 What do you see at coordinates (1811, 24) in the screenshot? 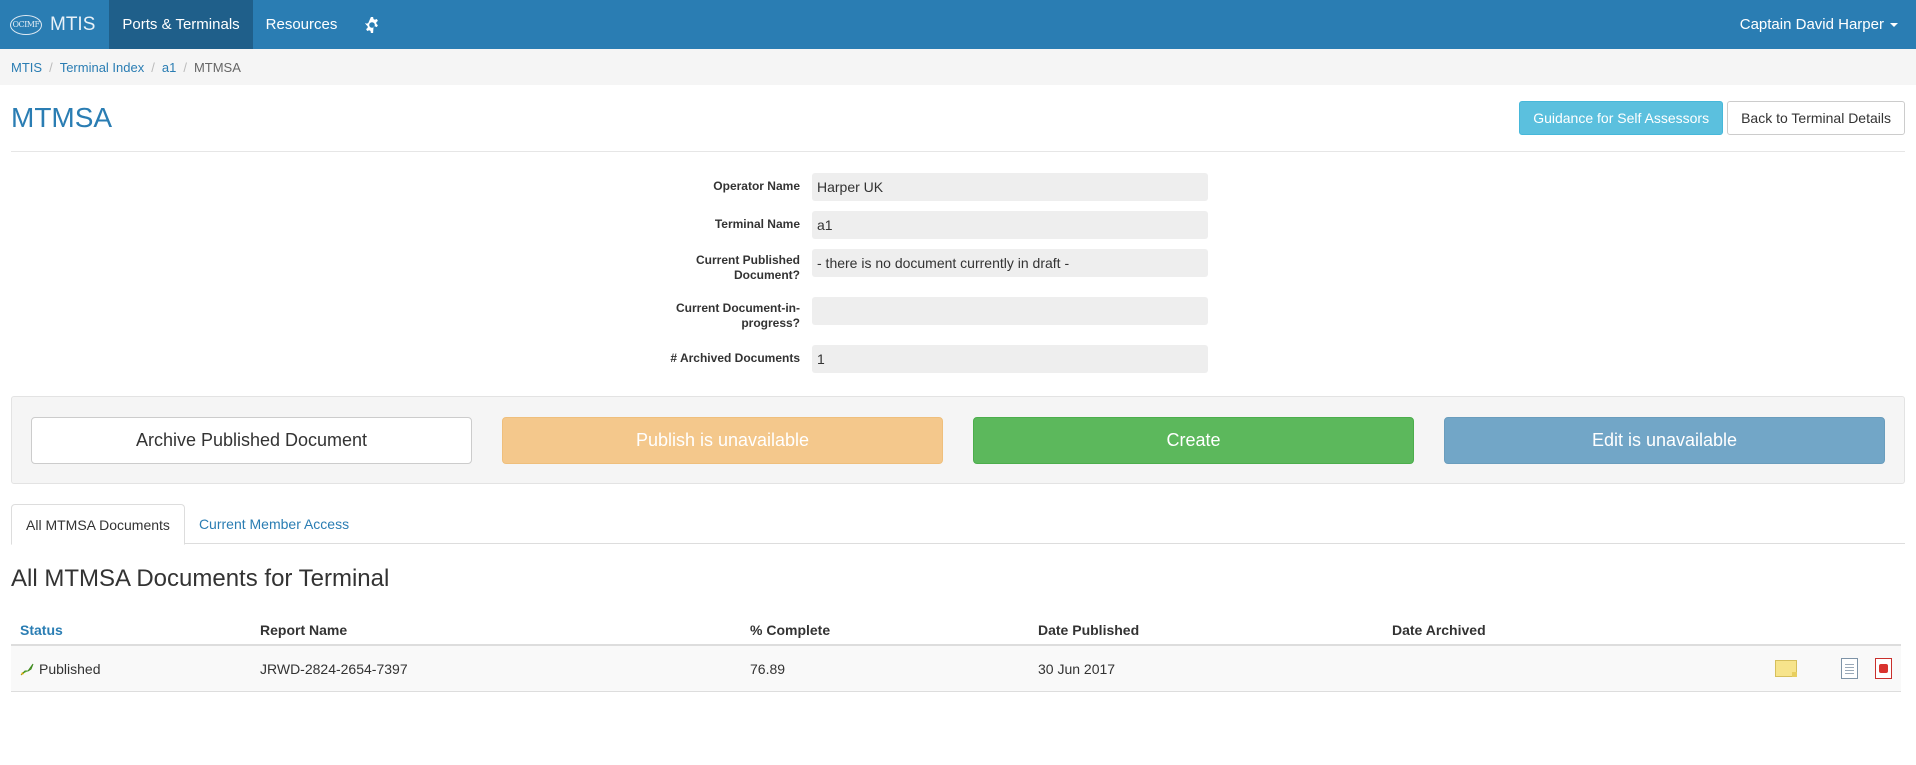
I see `user-name: Captain David Harper` at bounding box center [1811, 24].